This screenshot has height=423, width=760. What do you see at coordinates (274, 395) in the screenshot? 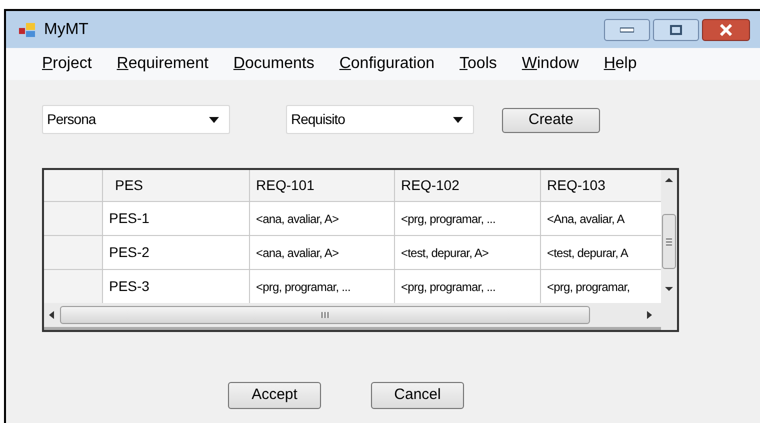
I see `dialog-button: Accept` at bounding box center [274, 395].